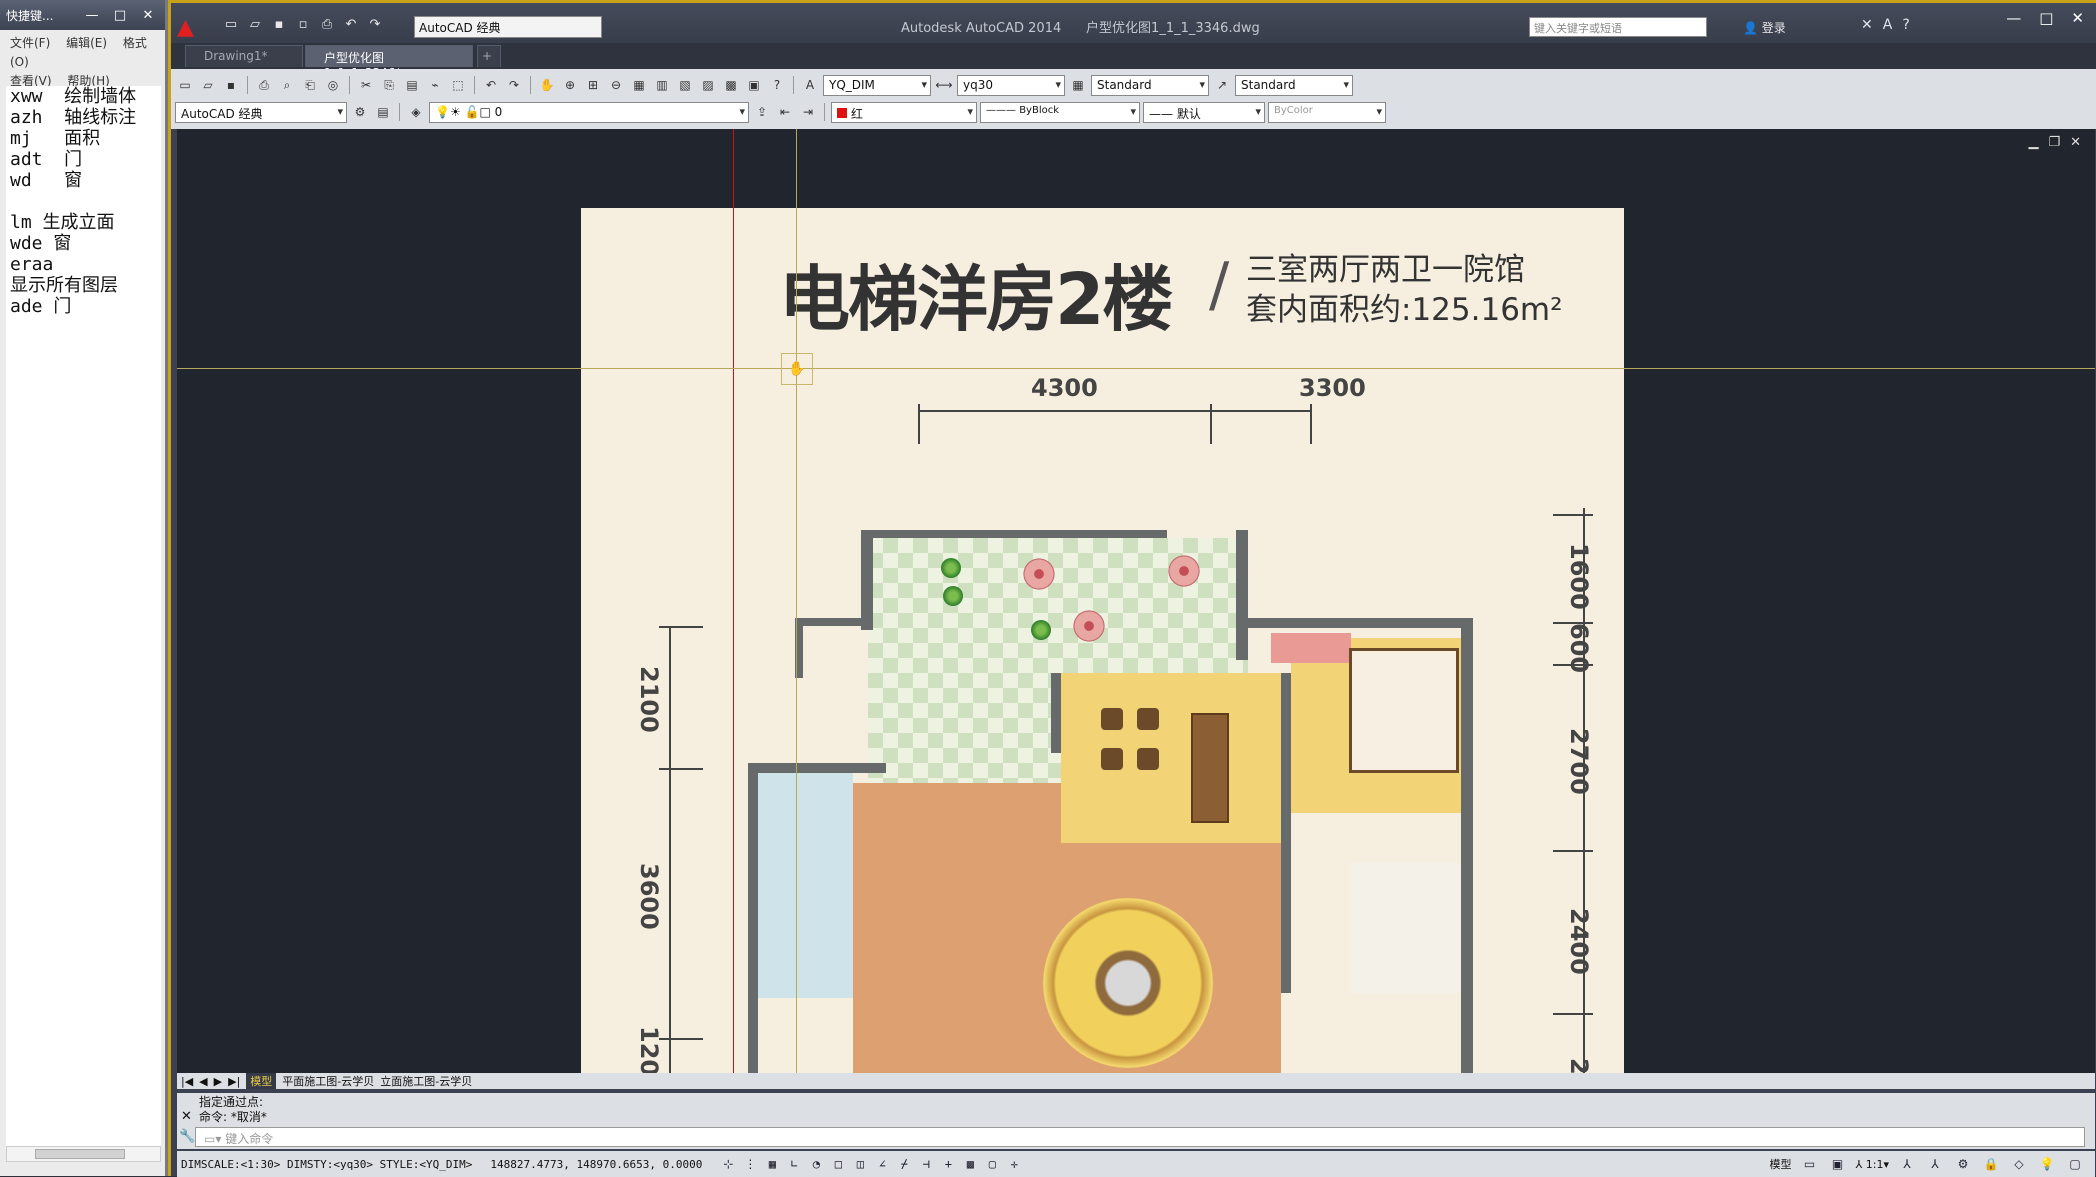 Image resolution: width=2096 pixels, height=1177 pixels. What do you see at coordinates (2046, 18) in the screenshot?
I see `app-maximize-button: □` at bounding box center [2046, 18].